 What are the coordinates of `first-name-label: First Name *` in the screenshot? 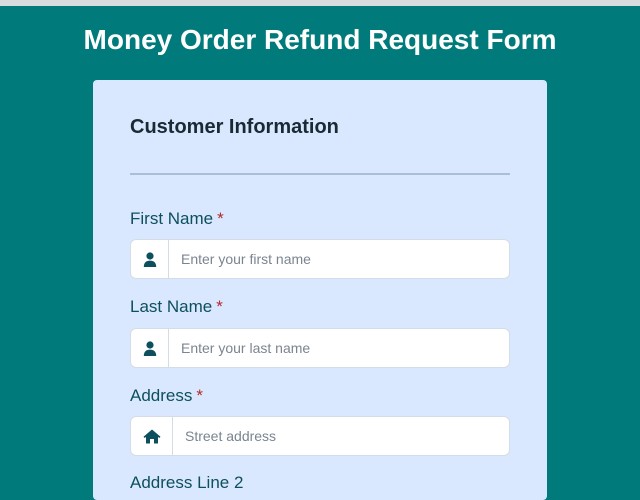 It's located at (177, 219).